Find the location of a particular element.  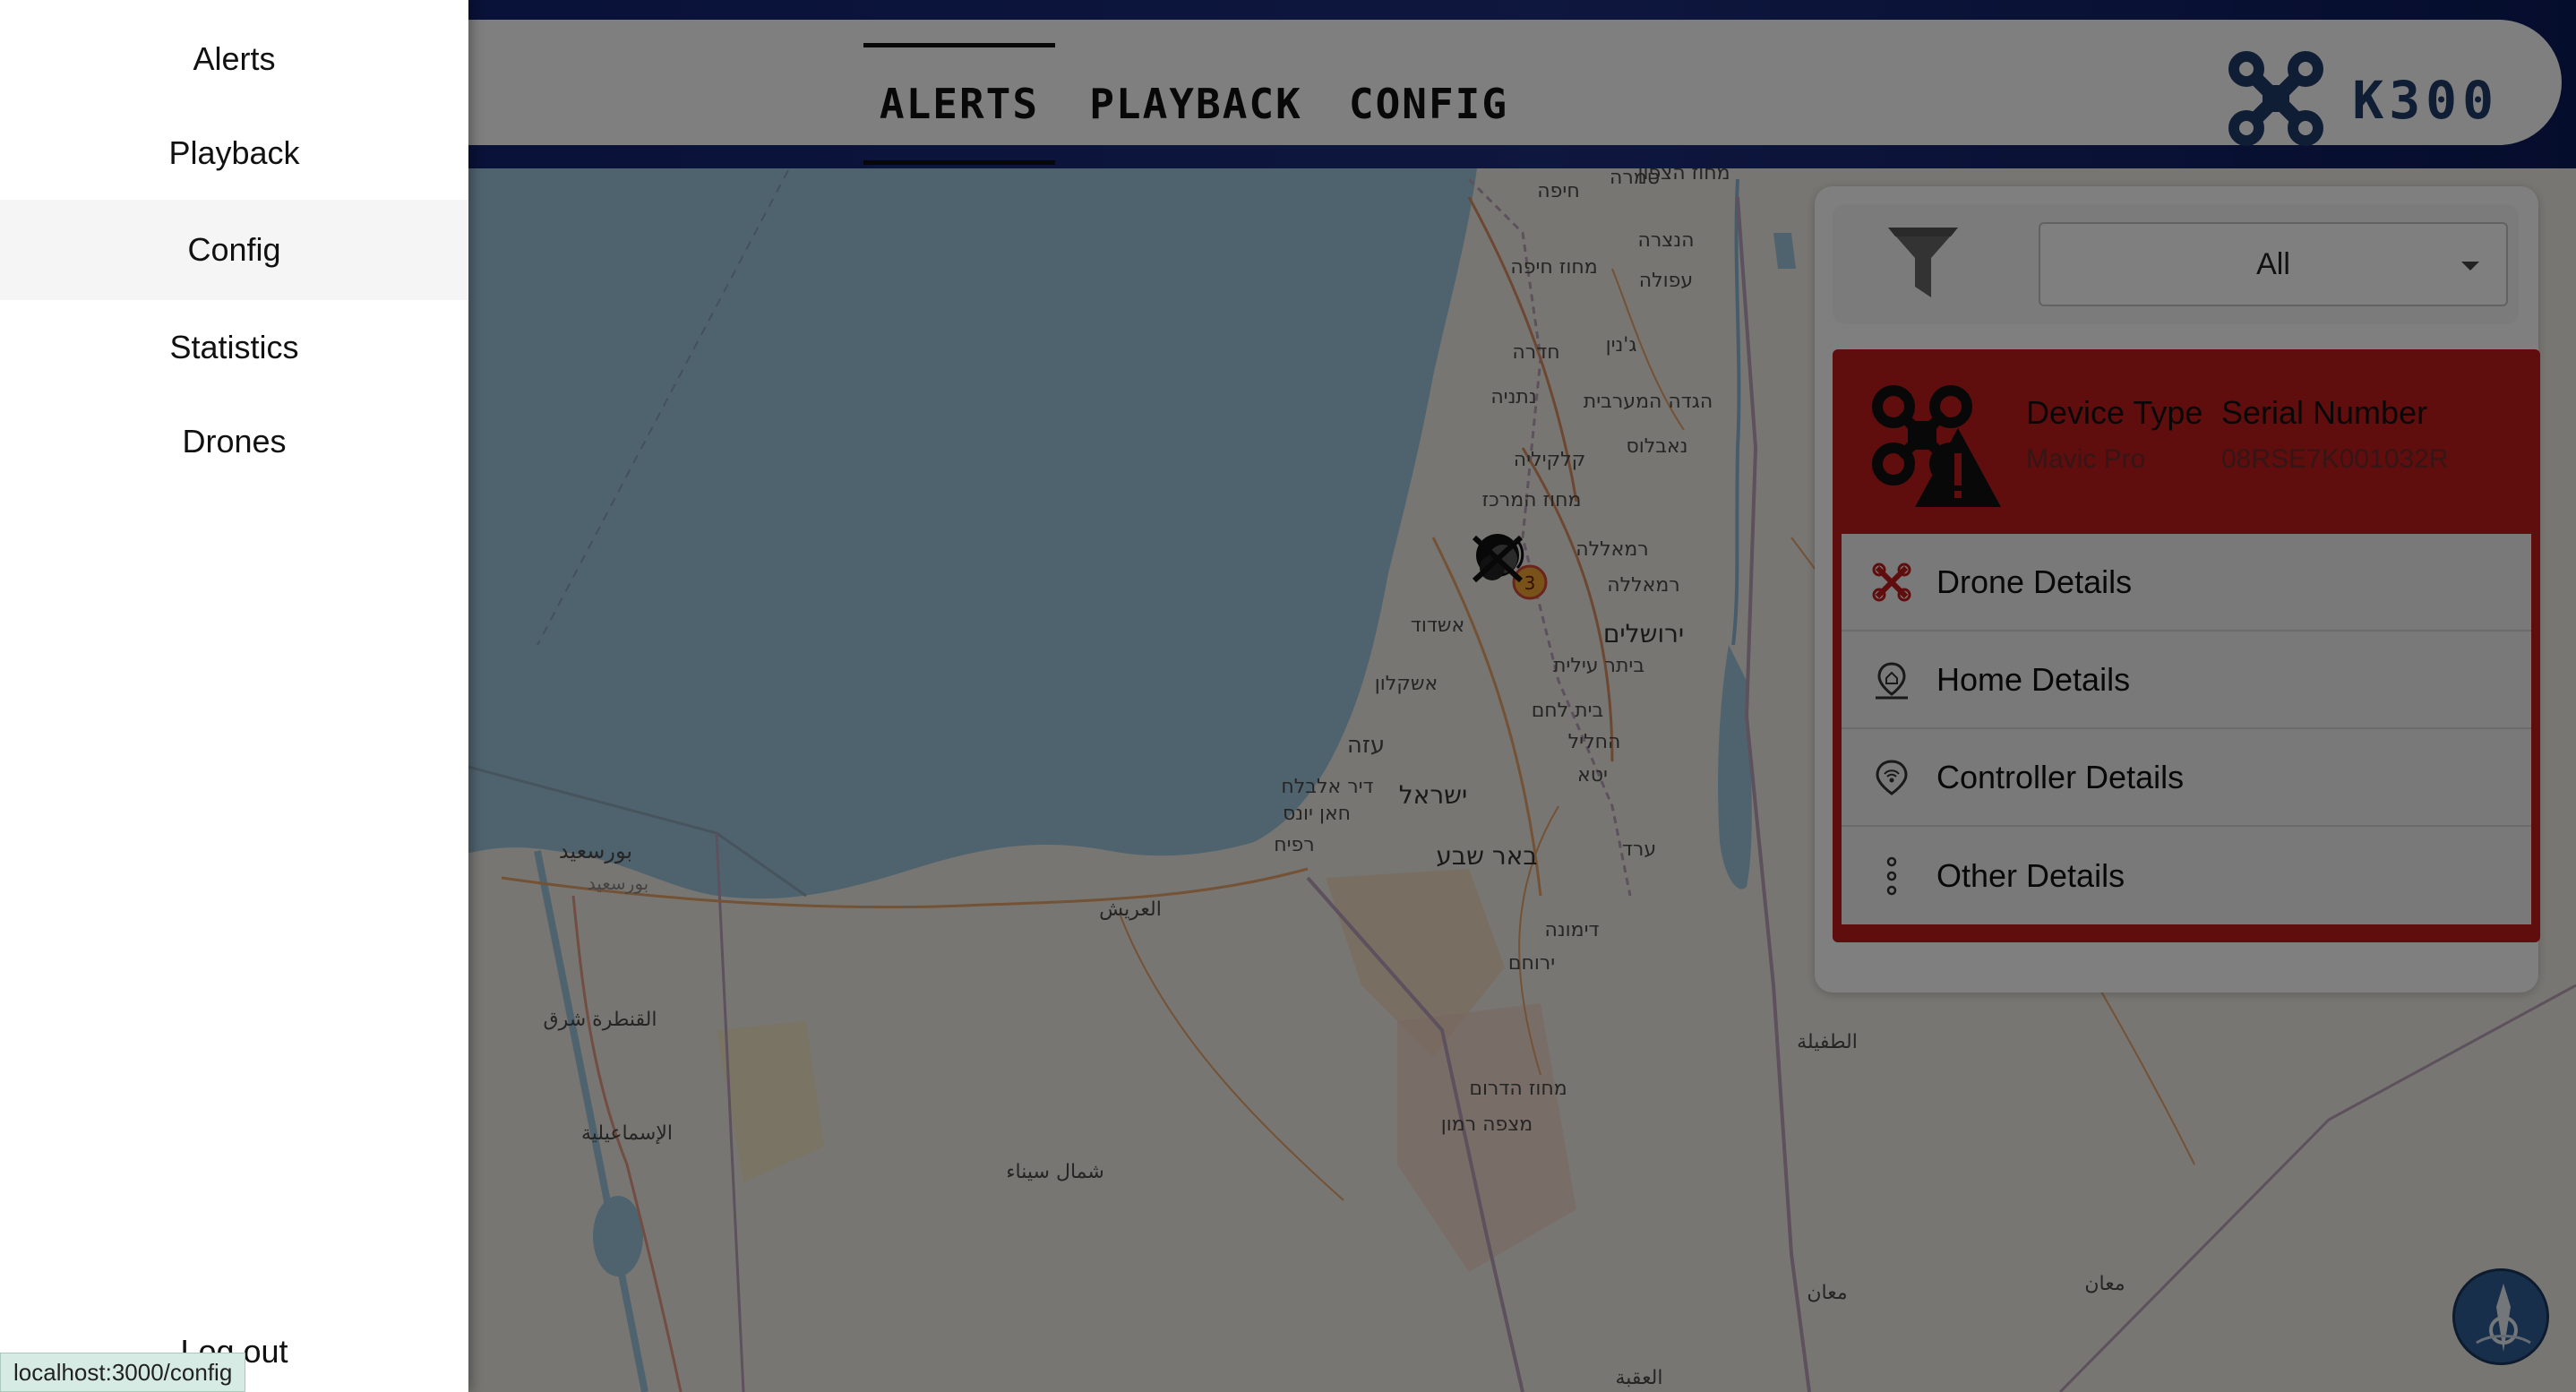

browser-status-url: localhost:3000/config is located at coordinates (123, 1372).